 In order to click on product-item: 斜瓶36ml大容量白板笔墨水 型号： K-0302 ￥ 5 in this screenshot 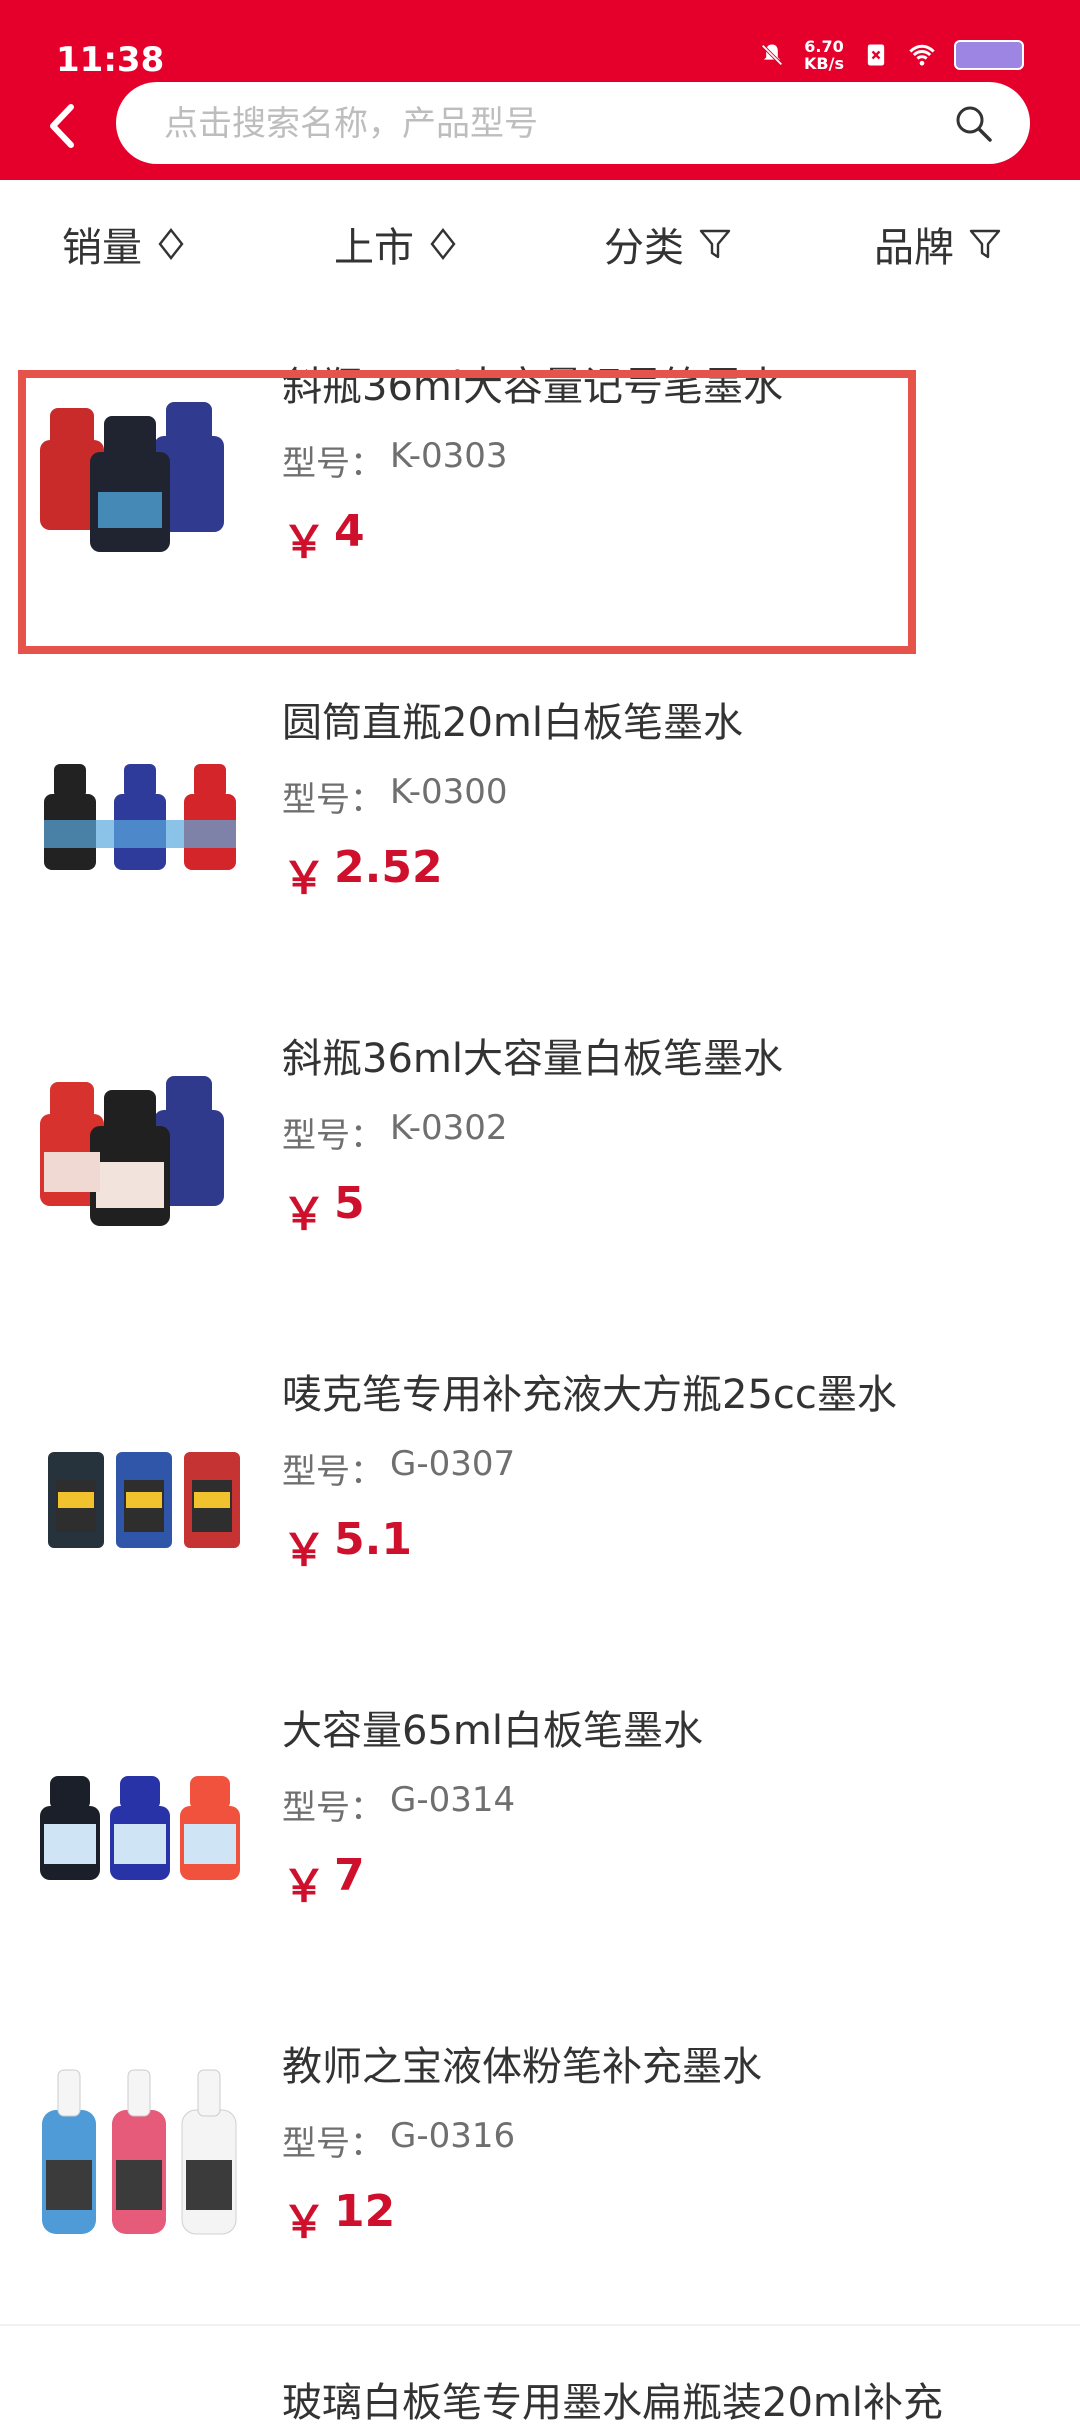, I will do `click(540, 1149)`.